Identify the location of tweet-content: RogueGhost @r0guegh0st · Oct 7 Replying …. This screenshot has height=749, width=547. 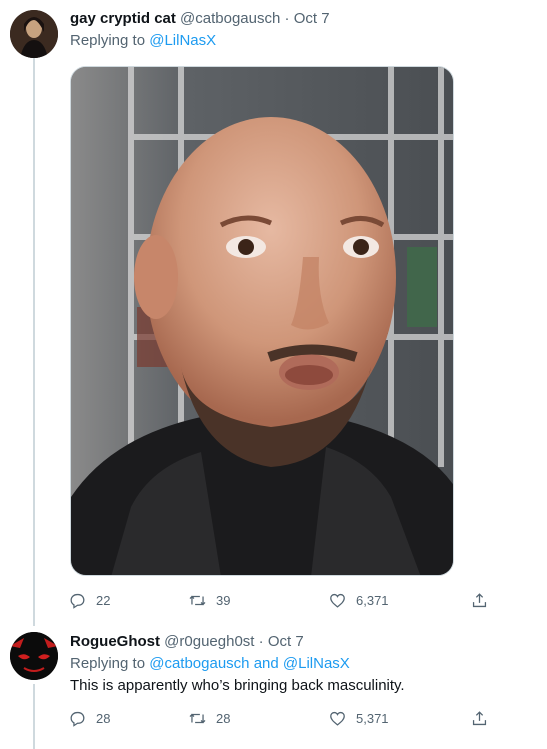
(298, 664).